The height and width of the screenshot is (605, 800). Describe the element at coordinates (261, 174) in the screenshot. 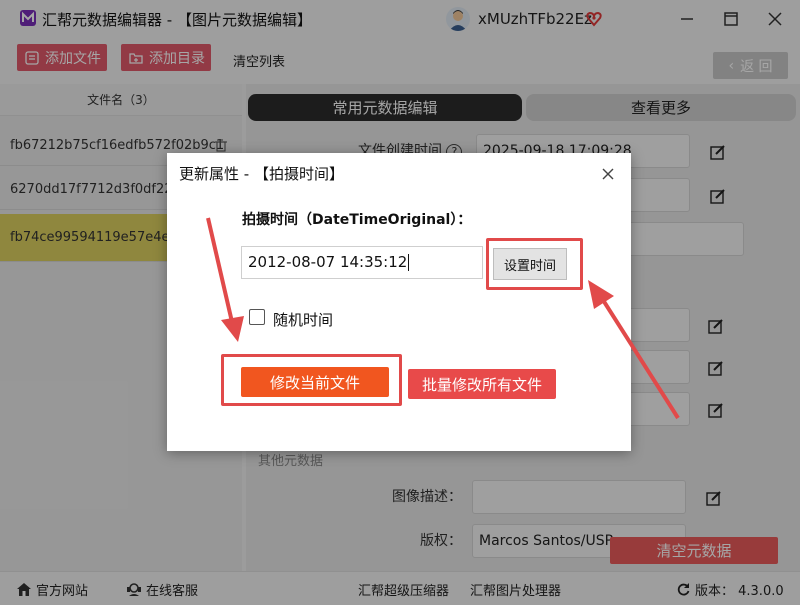

I see `dialog-title: 更新属性 - 【拍摄时间】` at that location.